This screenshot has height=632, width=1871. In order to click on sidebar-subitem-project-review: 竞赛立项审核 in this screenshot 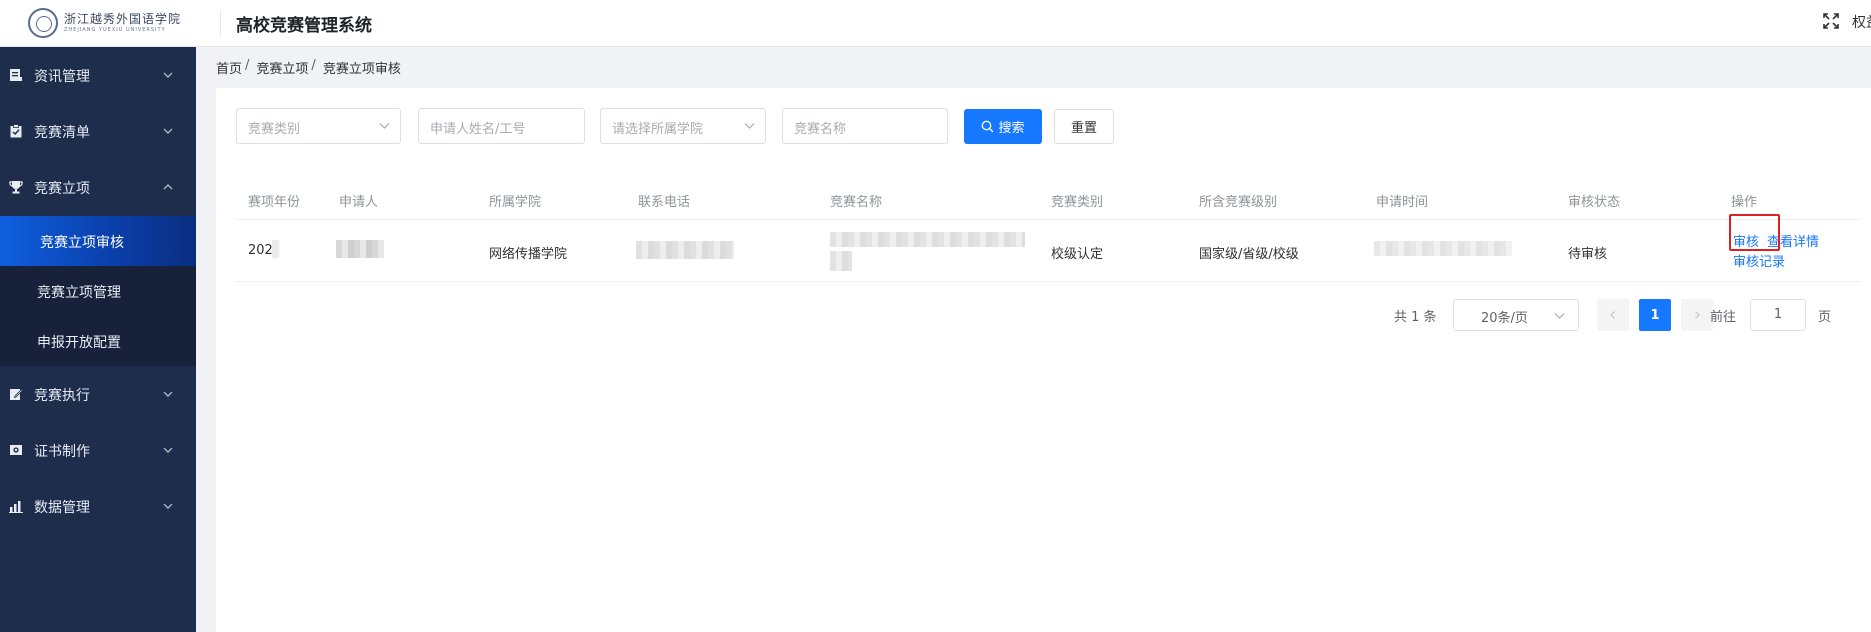, I will do `click(98, 241)`.